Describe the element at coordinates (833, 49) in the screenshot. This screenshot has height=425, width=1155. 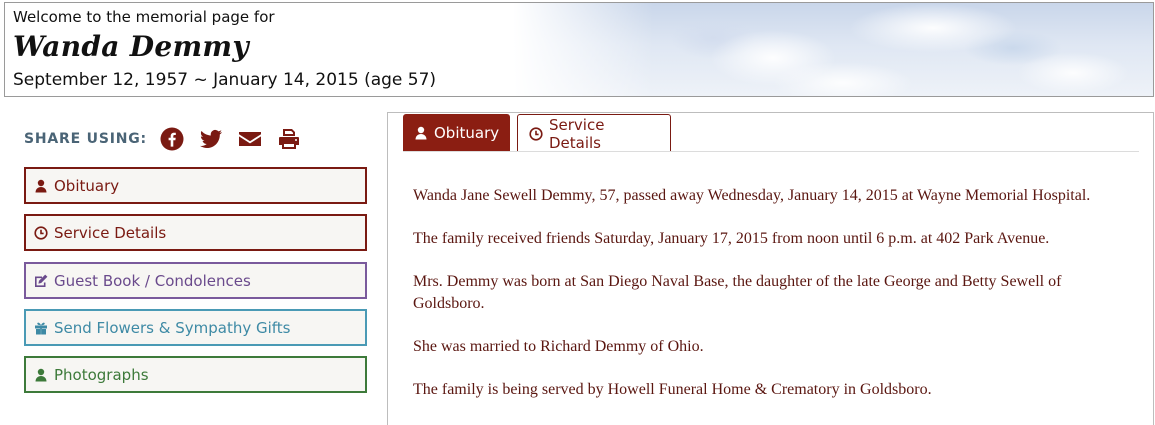
I see `cloud-sky-banner` at that location.